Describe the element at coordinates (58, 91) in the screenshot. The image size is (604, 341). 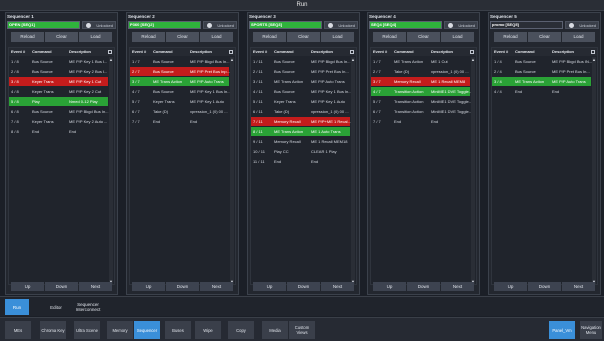
I see `table-row: 4 / 8 Keyer Trans ME P/P Key 2 Cut` at that location.